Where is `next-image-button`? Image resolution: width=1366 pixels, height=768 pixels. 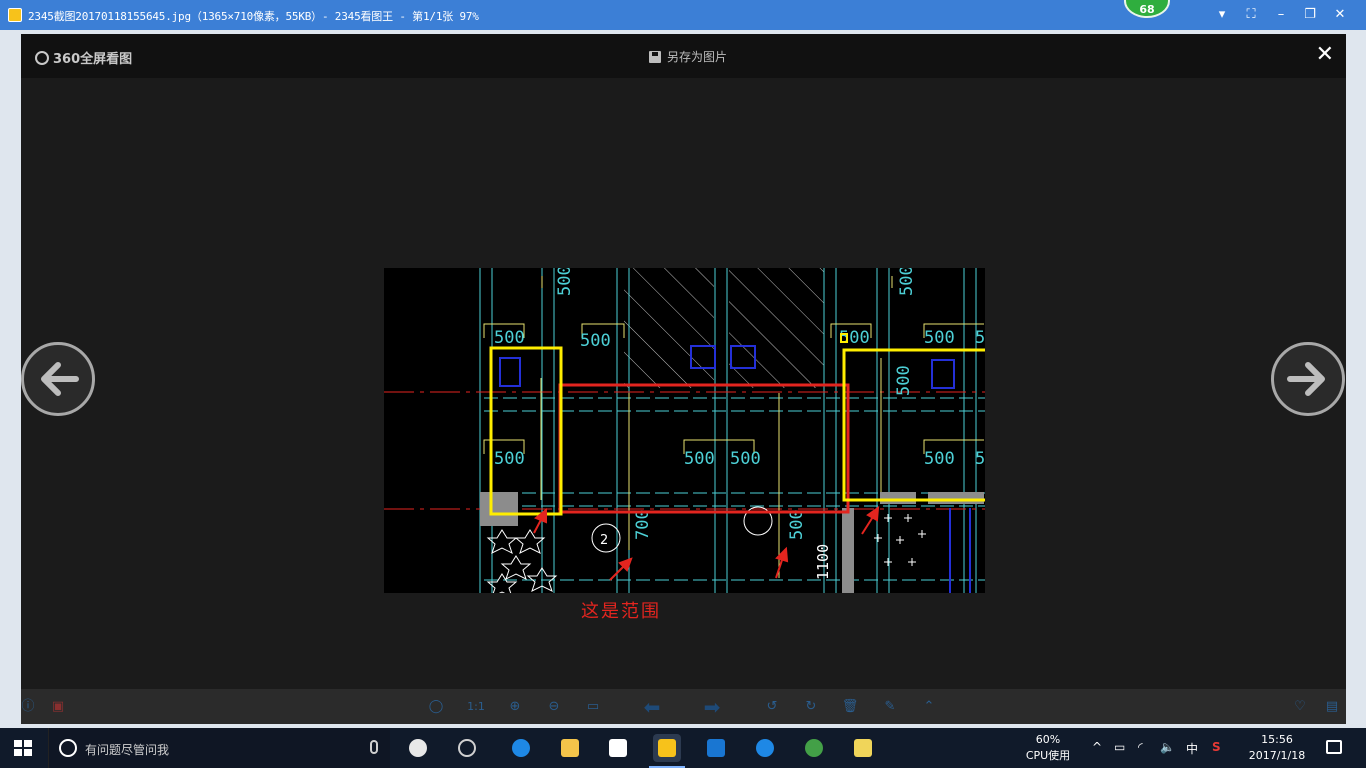 next-image-button is located at coordinates (1308, 379).